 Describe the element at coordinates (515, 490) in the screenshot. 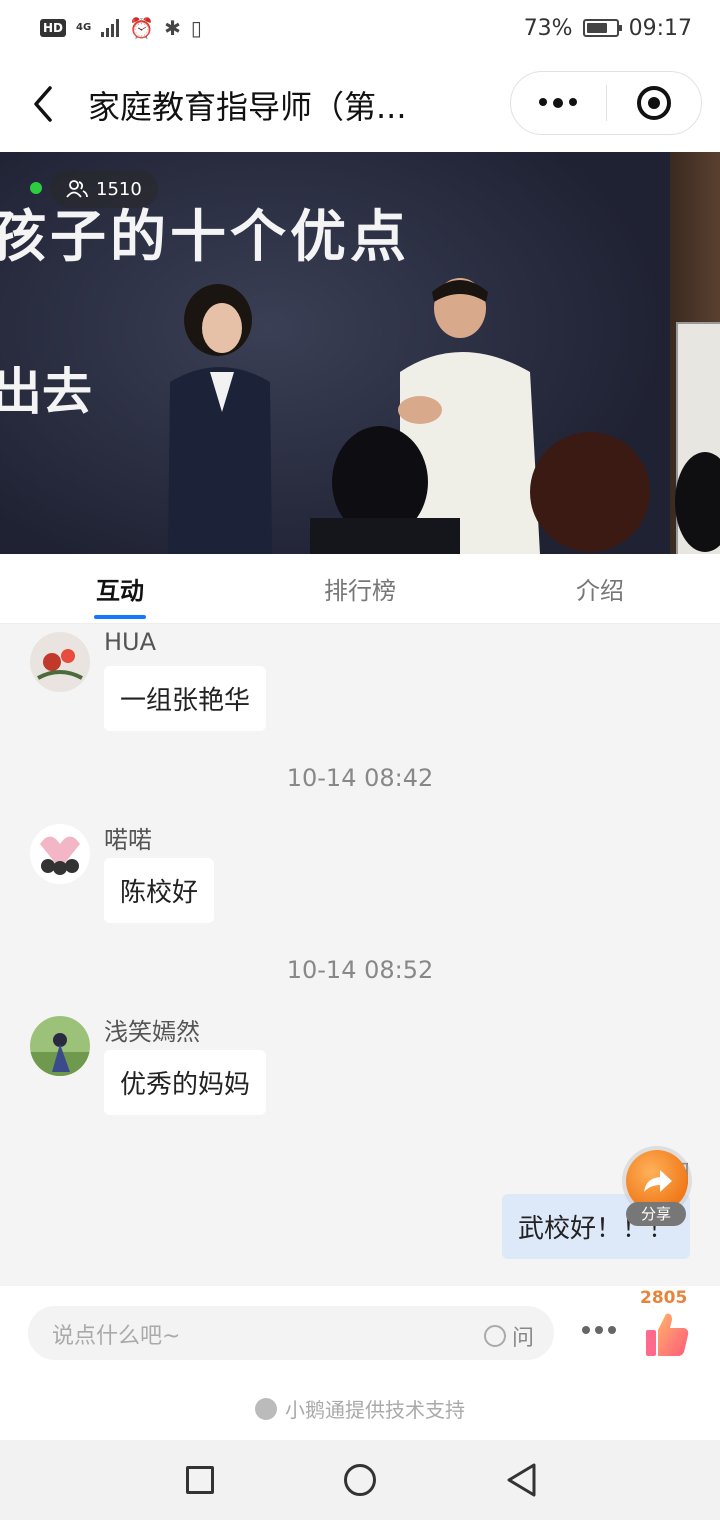

I see `audience-heads` at that location.